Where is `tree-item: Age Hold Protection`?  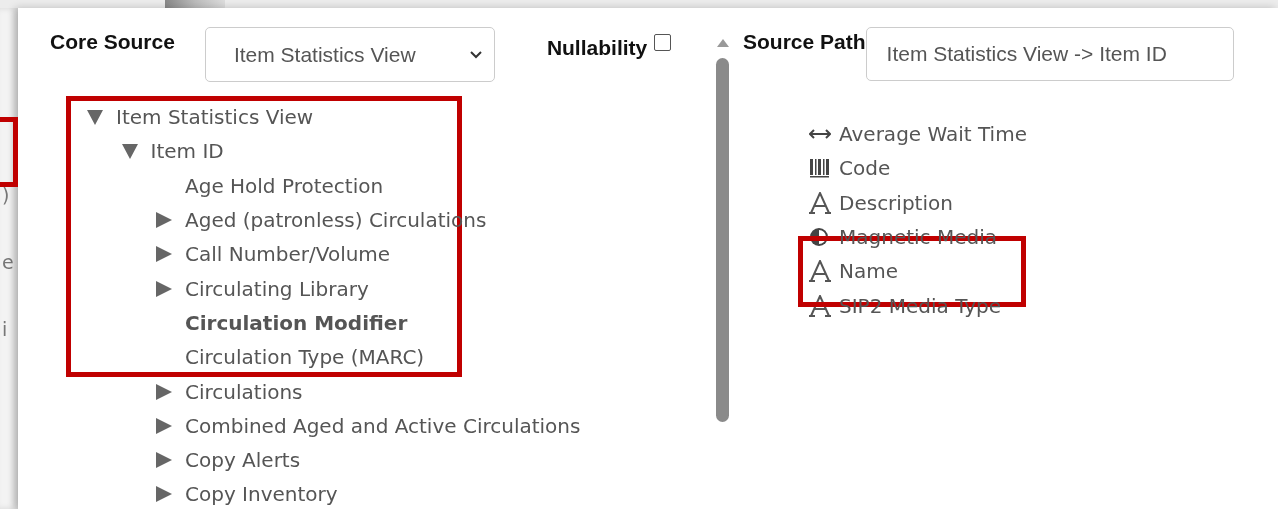 tree-item: Age Hold Protection is located at coordinates (284, 185).